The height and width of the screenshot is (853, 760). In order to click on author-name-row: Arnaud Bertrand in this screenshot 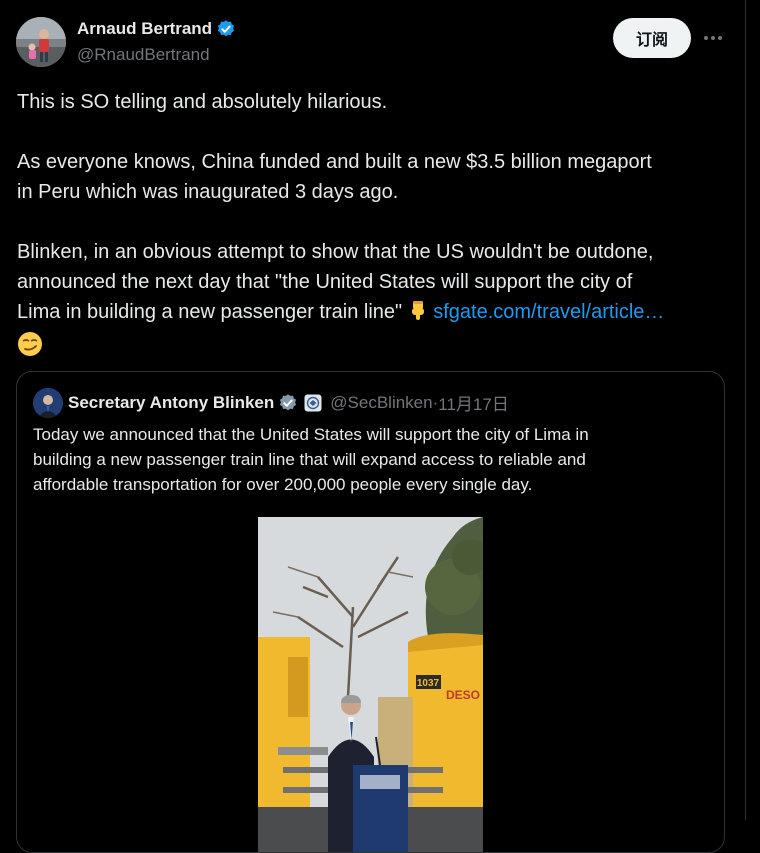, I will do `click(156, 29)`.